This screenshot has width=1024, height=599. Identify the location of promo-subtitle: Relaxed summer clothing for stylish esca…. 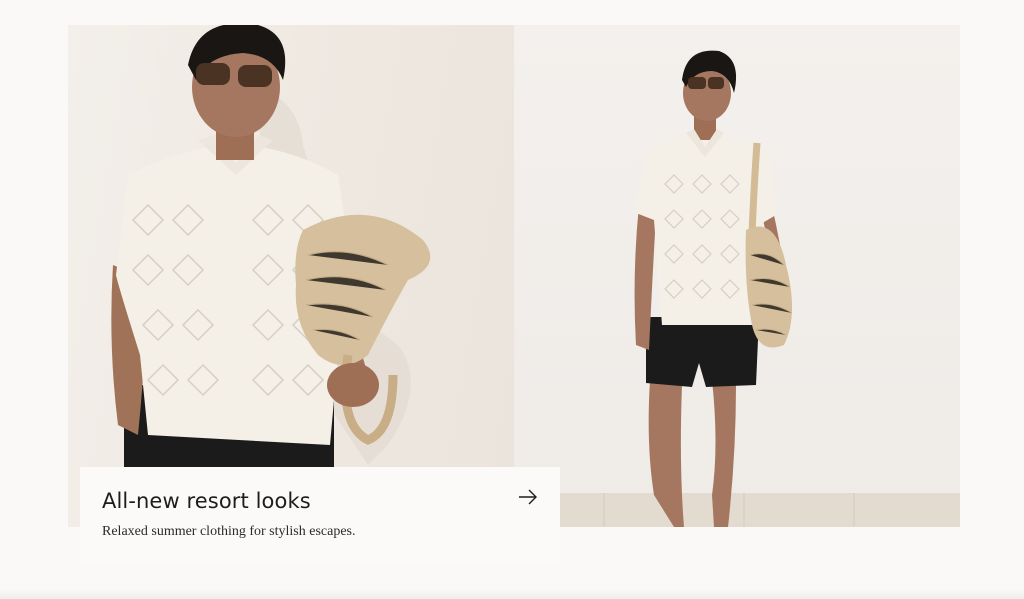
(229, 531).